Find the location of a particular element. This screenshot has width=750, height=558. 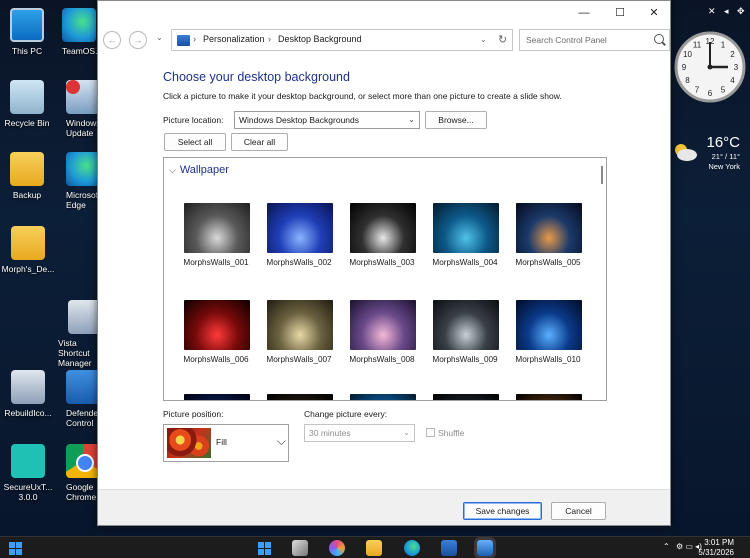

start-button is located at coordinates (15, 548).